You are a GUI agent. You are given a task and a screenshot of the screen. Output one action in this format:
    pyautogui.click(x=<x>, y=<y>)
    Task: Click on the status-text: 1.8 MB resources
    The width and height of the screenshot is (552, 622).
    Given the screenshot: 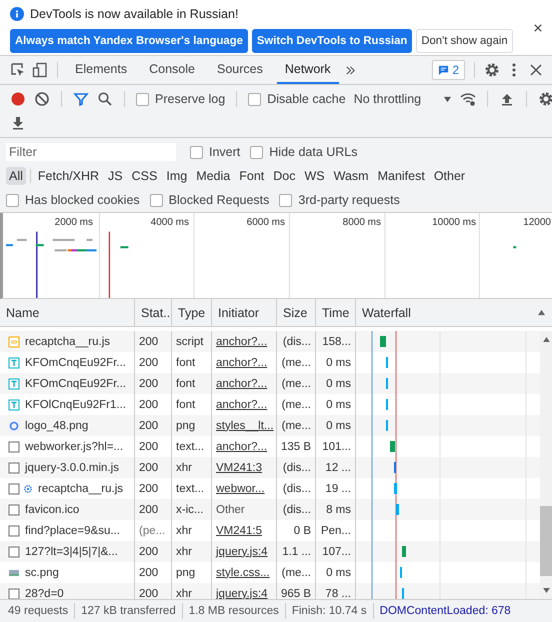 What is the action you would take?
    pyautogui.click(x=233, y=611)
    